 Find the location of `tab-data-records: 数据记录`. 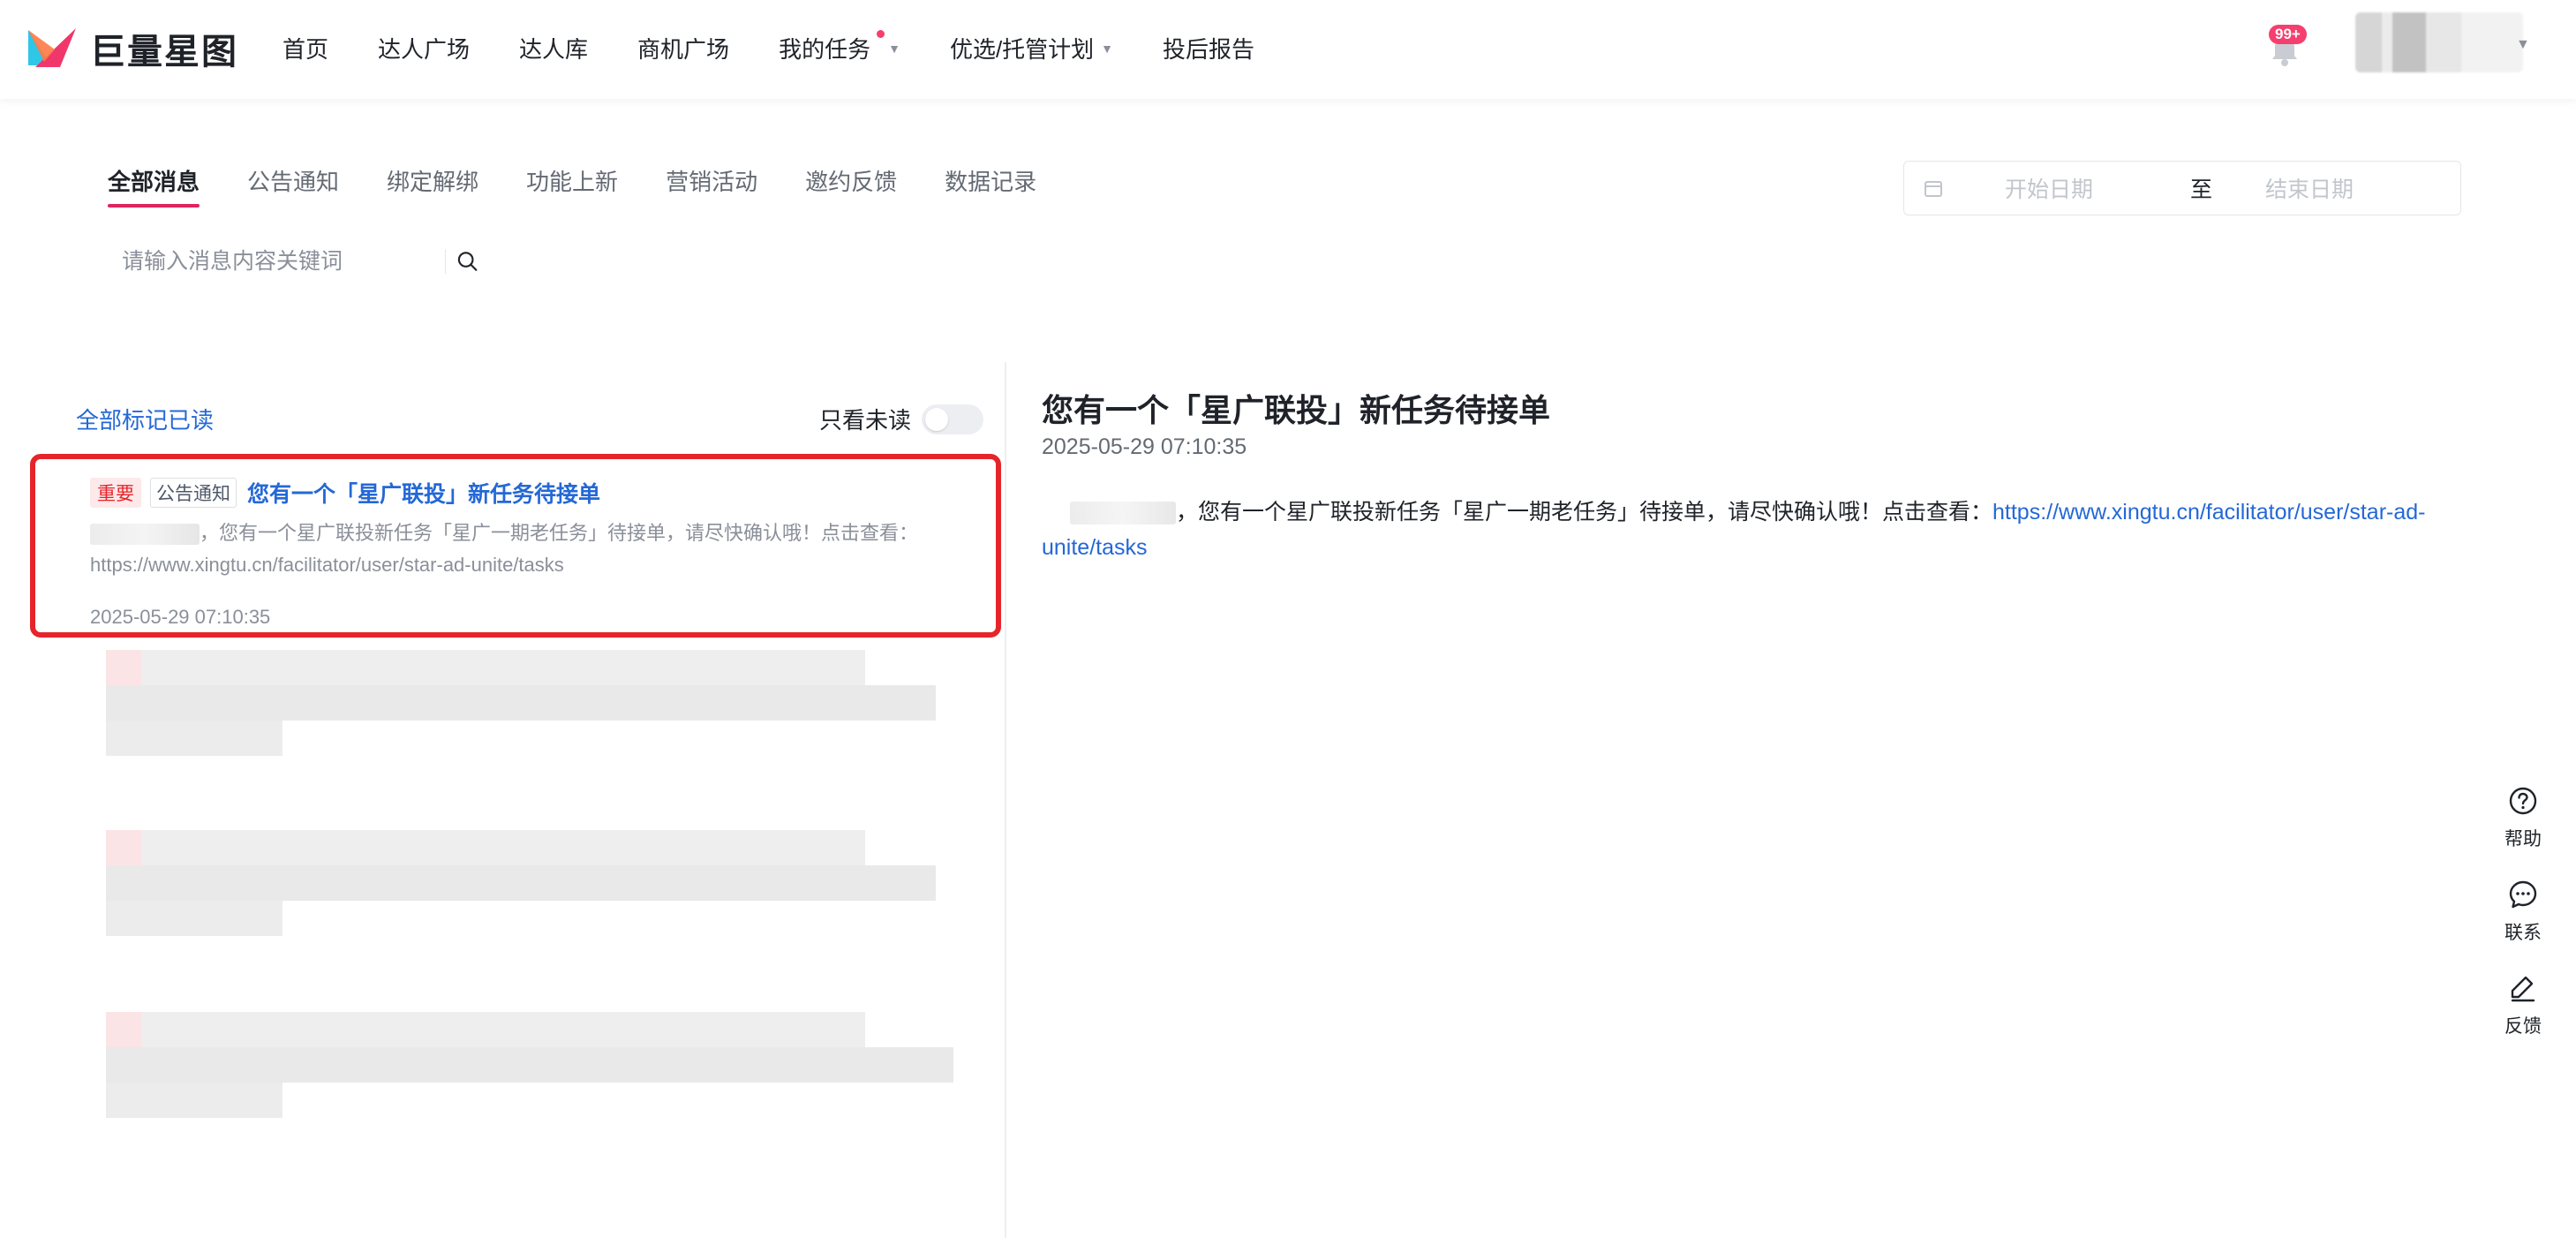

tab-data-records: 数据记录 is located at coordinates (991, 186).